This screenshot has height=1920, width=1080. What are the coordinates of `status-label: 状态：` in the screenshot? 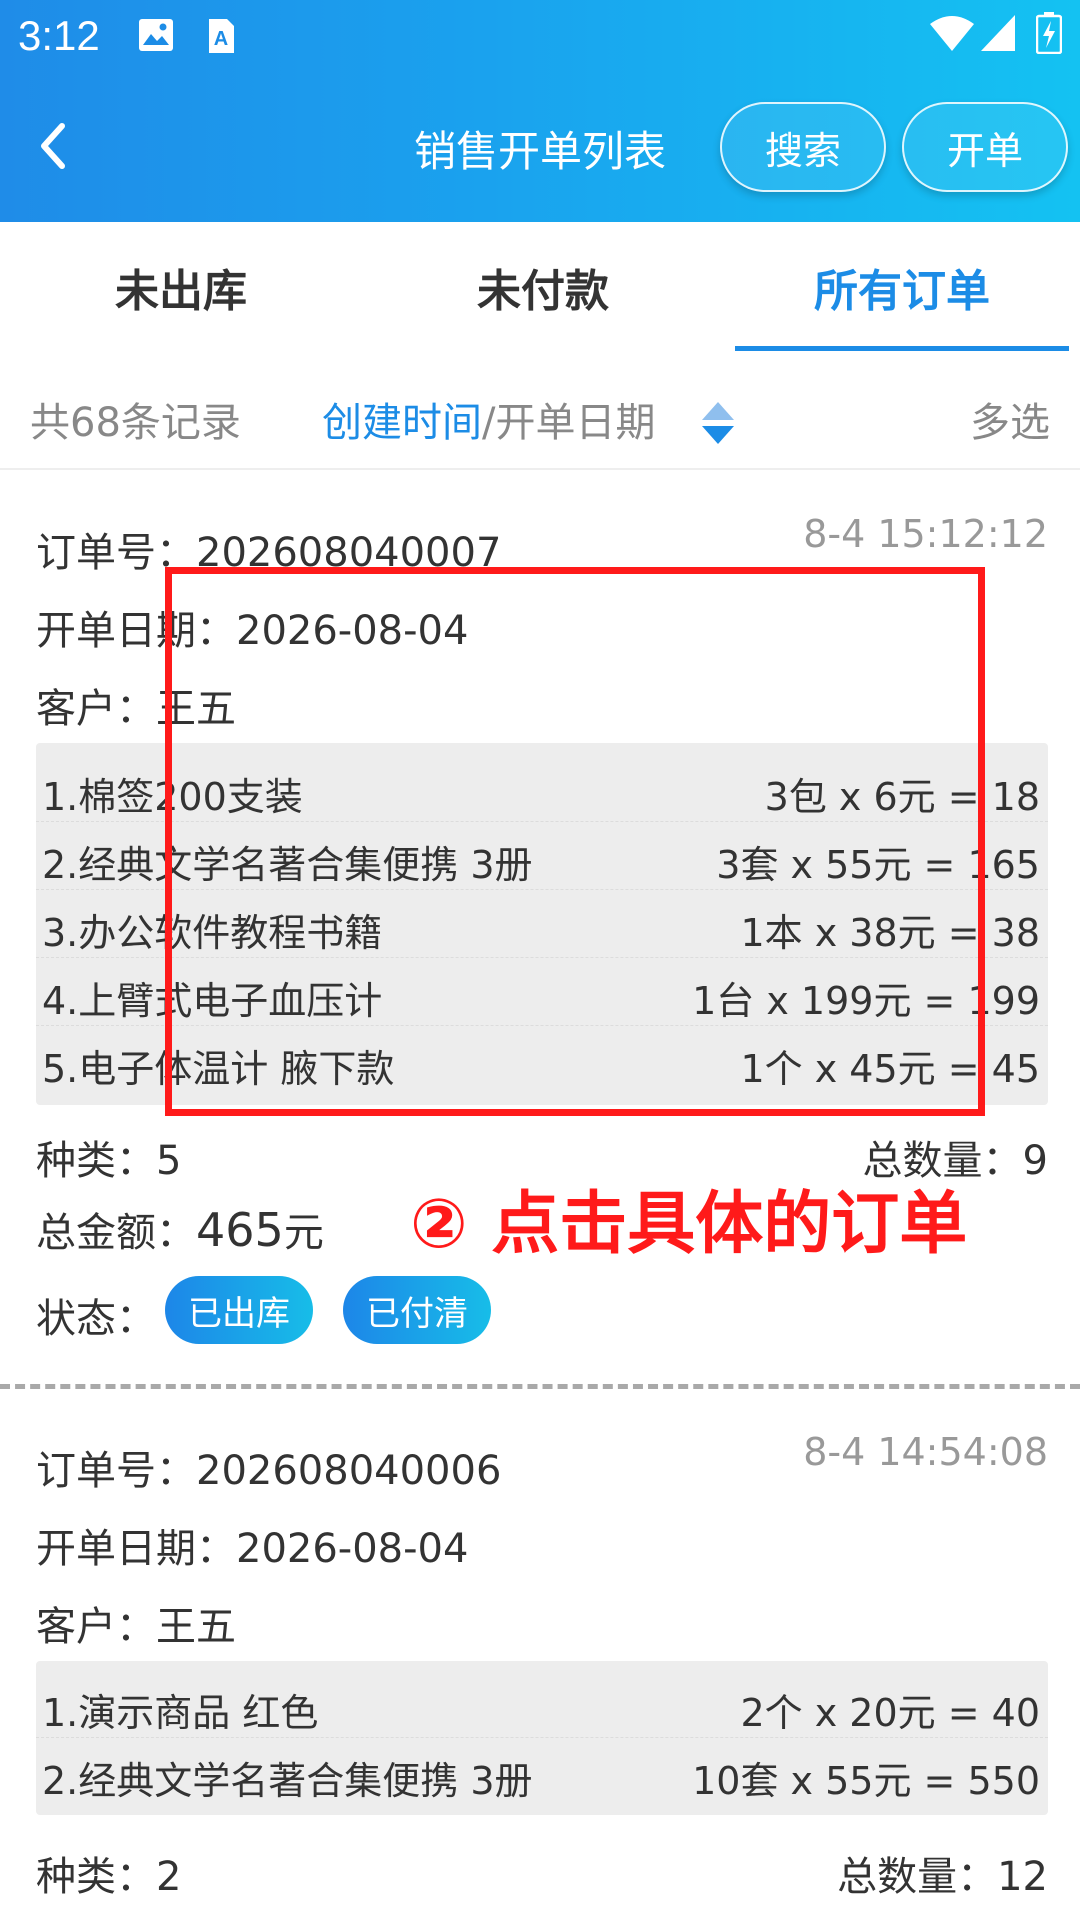 It's located at (96, 1319).